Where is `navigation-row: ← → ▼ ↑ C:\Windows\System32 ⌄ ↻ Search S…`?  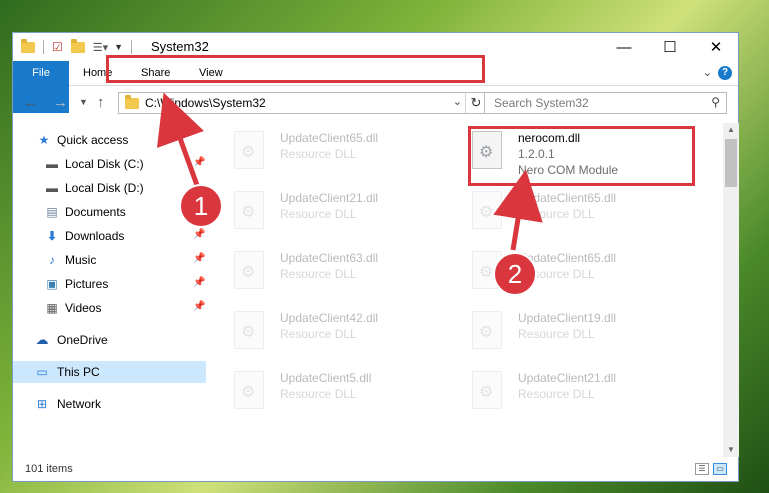 navigation-row: ← → ▼ ↑ C:\Windows\System32 ⌄ ↻ Search S… is located at coordinates (375, 103).